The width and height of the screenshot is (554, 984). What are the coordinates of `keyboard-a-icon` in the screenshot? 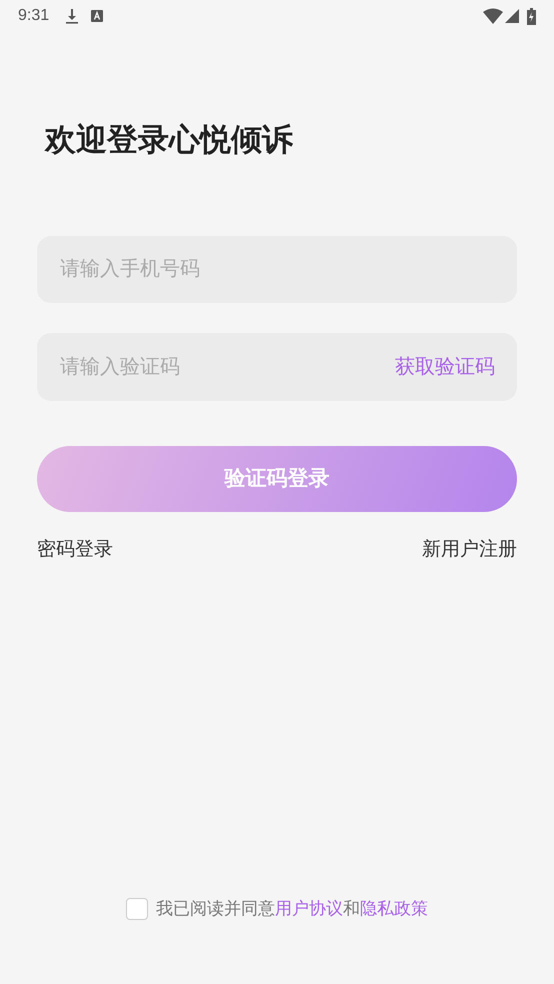 It's located at (97, 16).